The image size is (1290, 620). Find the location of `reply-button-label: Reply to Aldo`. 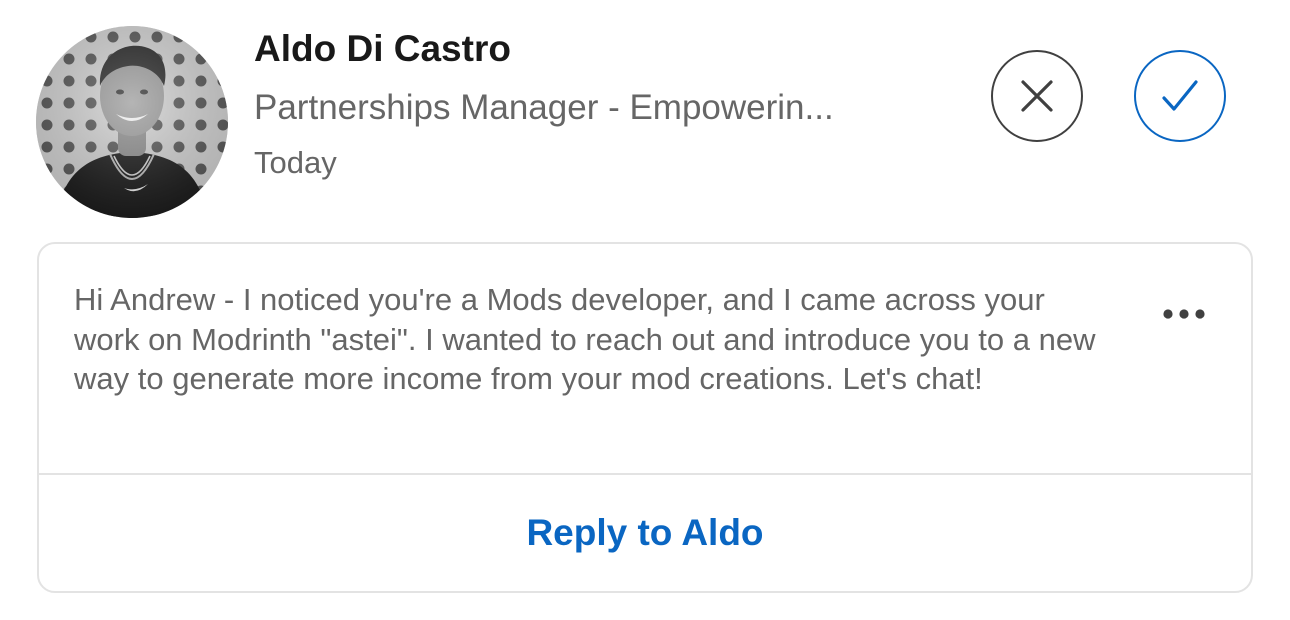

reply-button-label: Reply to Aldo is located at coordinates (645, 532).